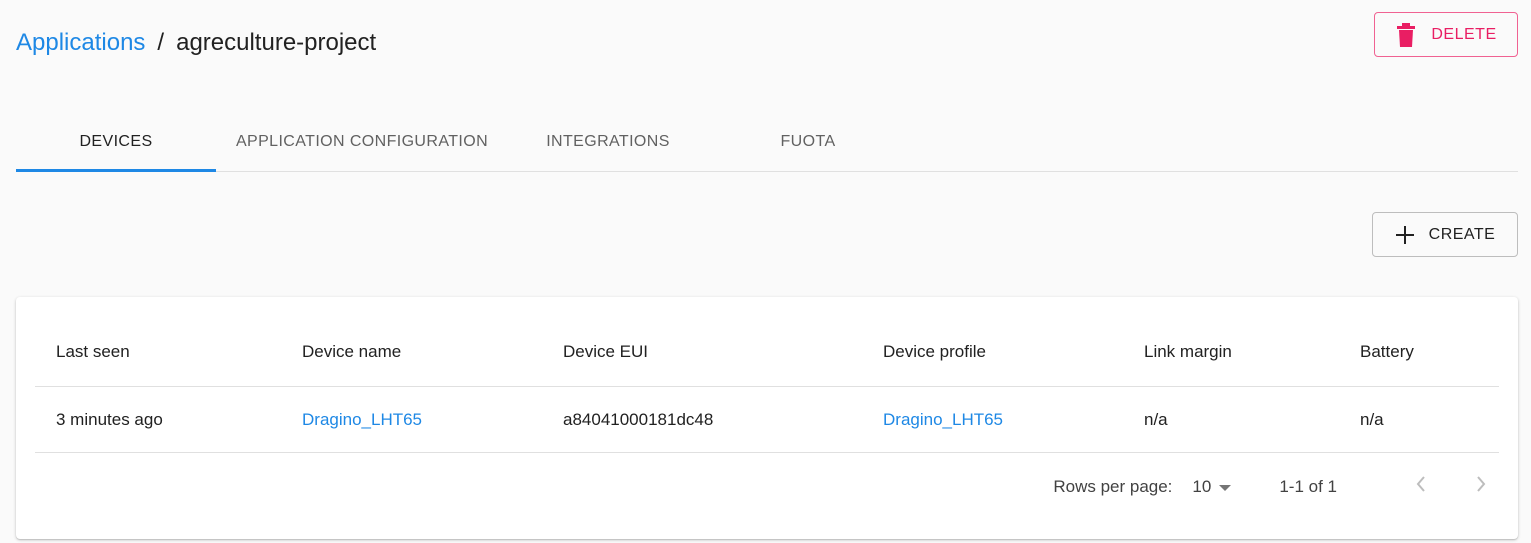 Image resolution: width=1531 pixels, height=543 pixels. I want to click on column-header-battery: Battery, so click(1387, 351).